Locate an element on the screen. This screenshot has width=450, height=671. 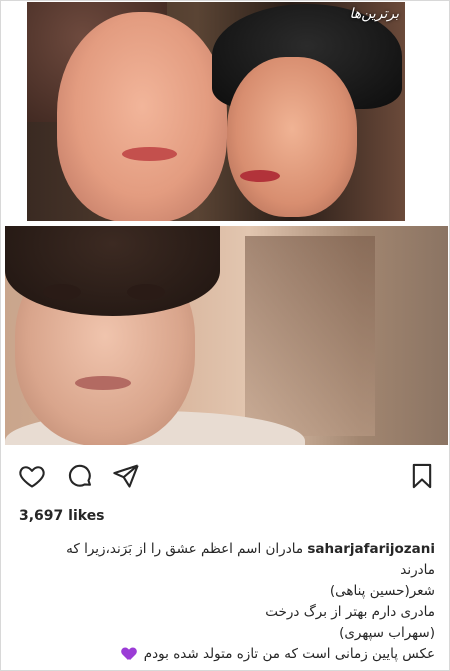
action-bar is located at coordinates (225, 478).